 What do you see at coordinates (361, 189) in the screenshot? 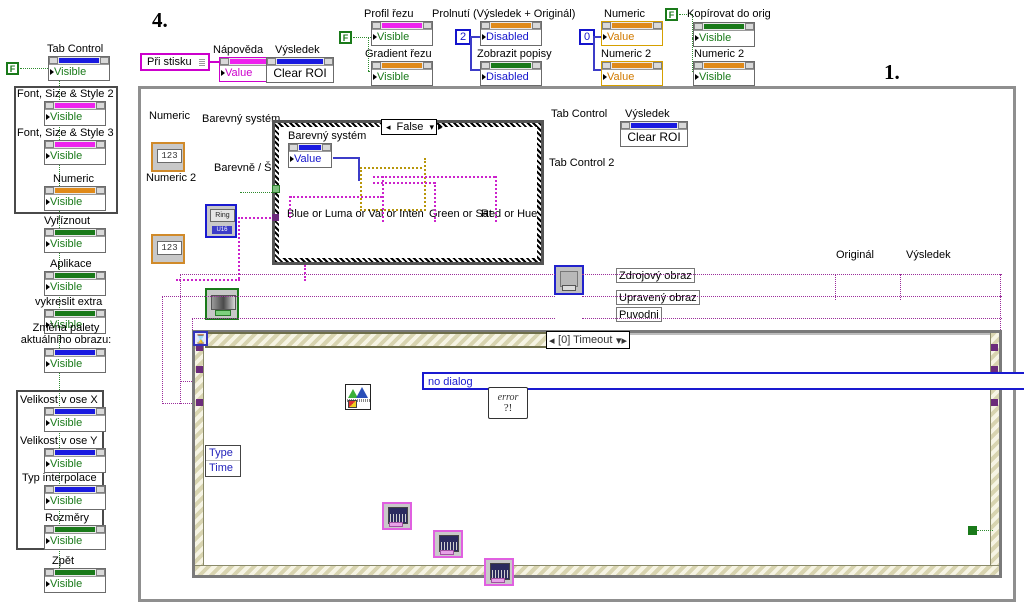
I see `wire-error-yellow-left` at bounding box center [361, 189].